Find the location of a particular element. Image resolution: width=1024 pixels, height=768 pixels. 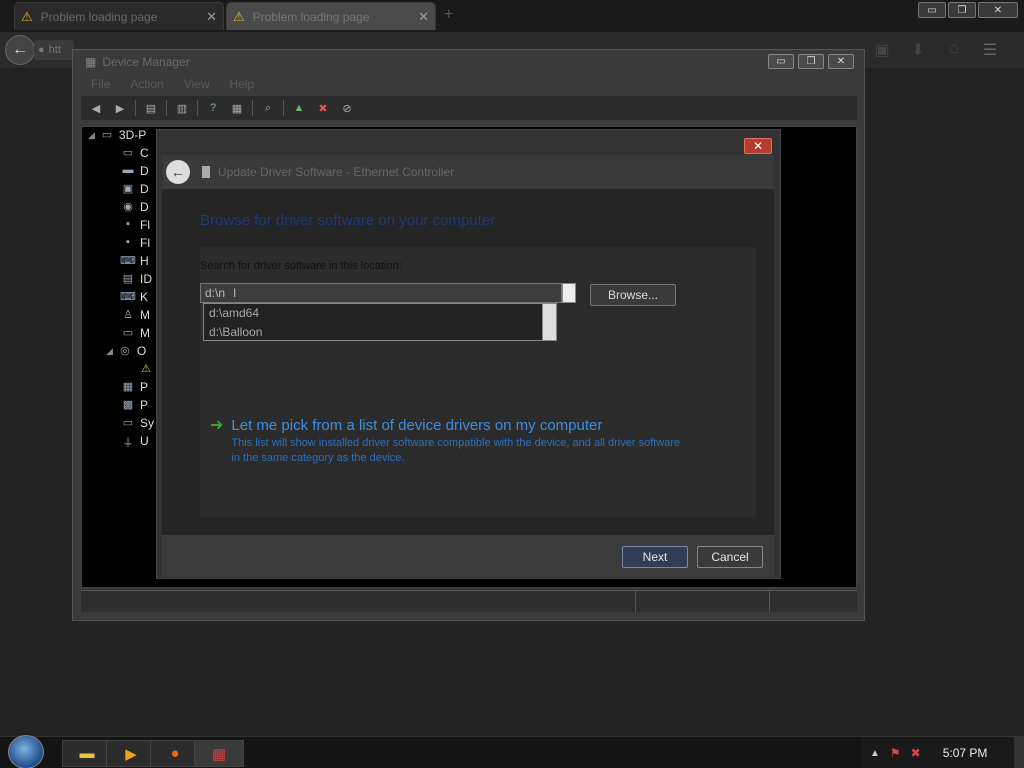

toolbar: ◀ ▶ ▤ ▥ ? ▦ ⌕ ▲ ✖ ⊘ is located at coordinates (469, 108).